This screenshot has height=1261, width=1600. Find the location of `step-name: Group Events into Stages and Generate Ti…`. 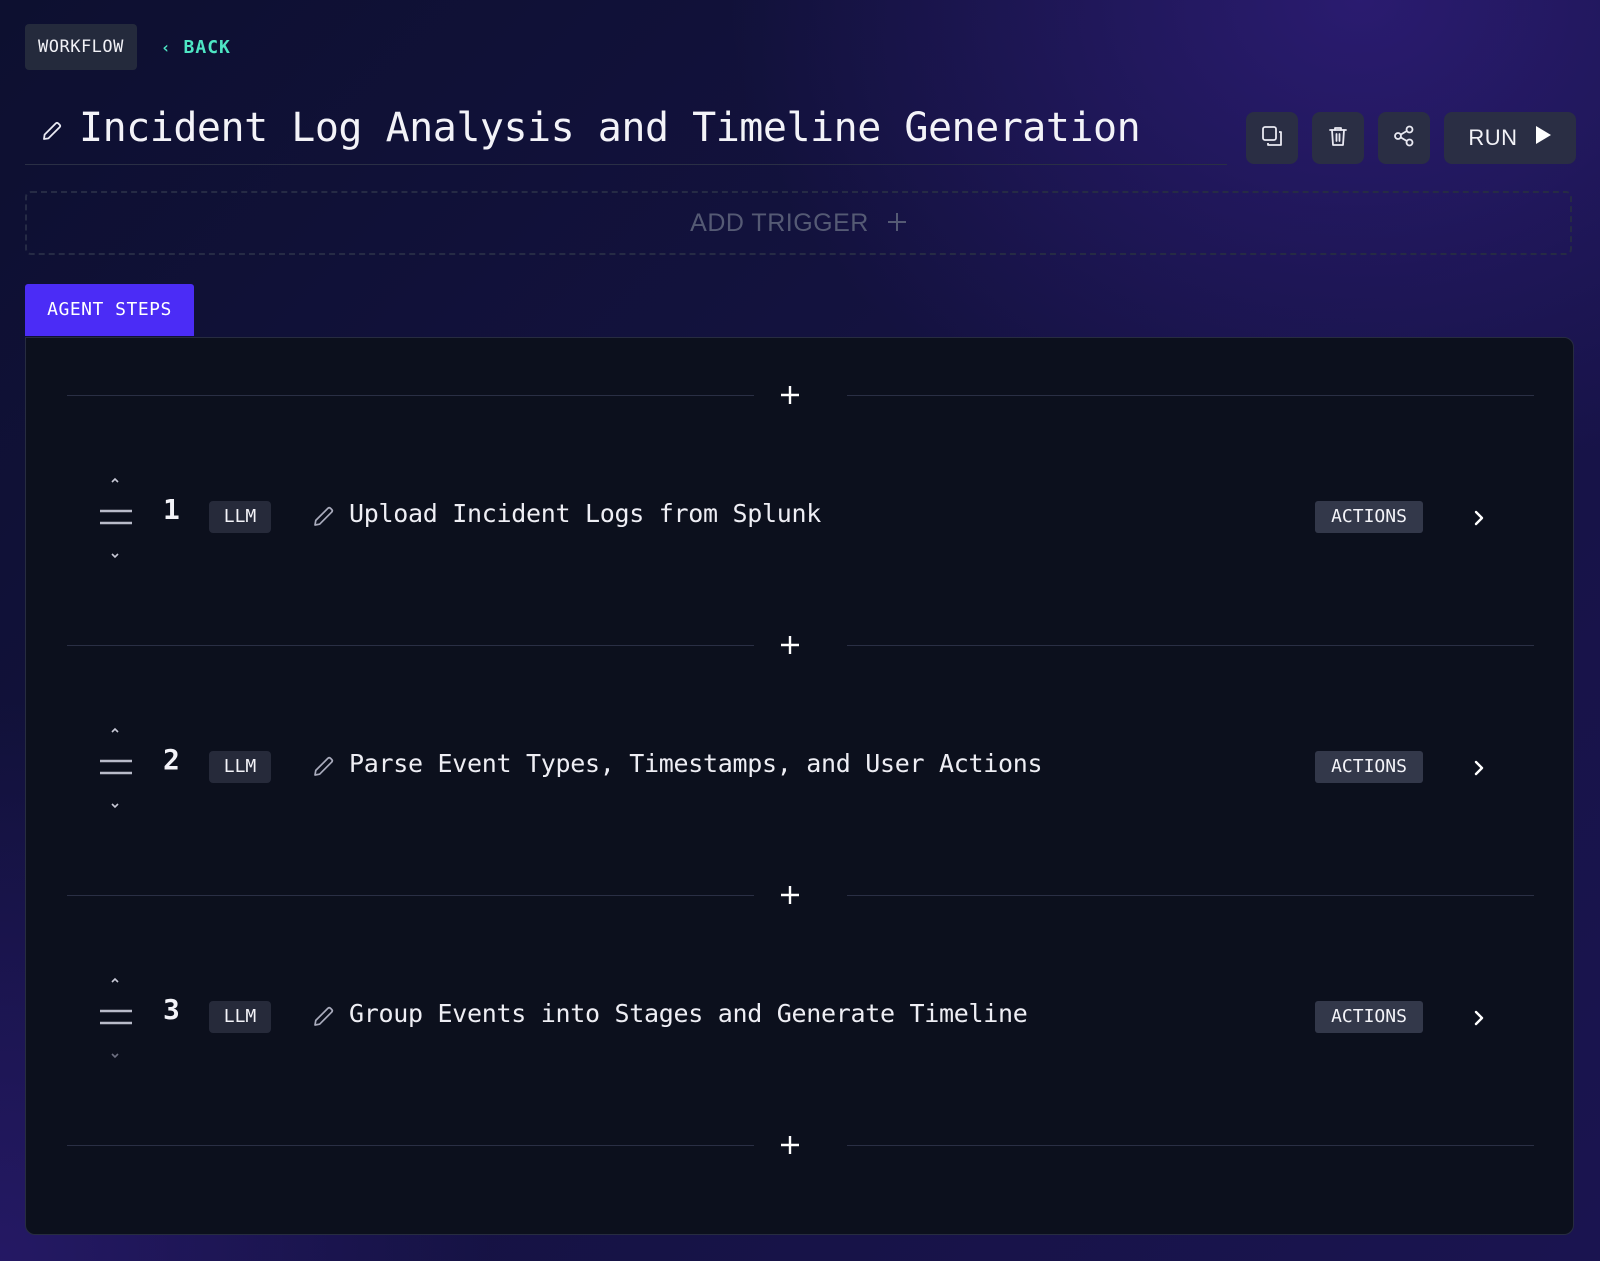

step-name: Group Events into Stages and Generate Ti… is located at coordinates (688, 1013).